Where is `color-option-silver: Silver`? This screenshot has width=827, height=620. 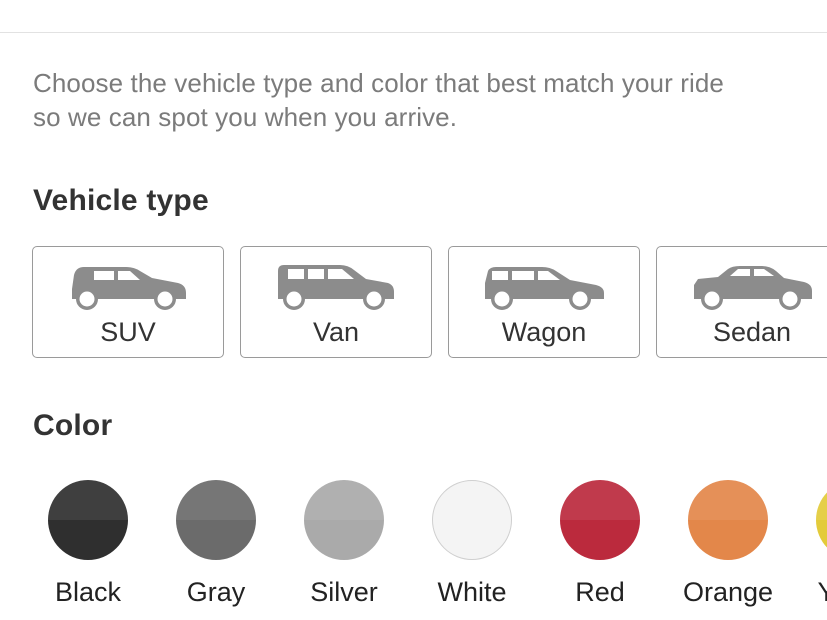
color-option-silver: Silver is located at coordinates (344, 548).